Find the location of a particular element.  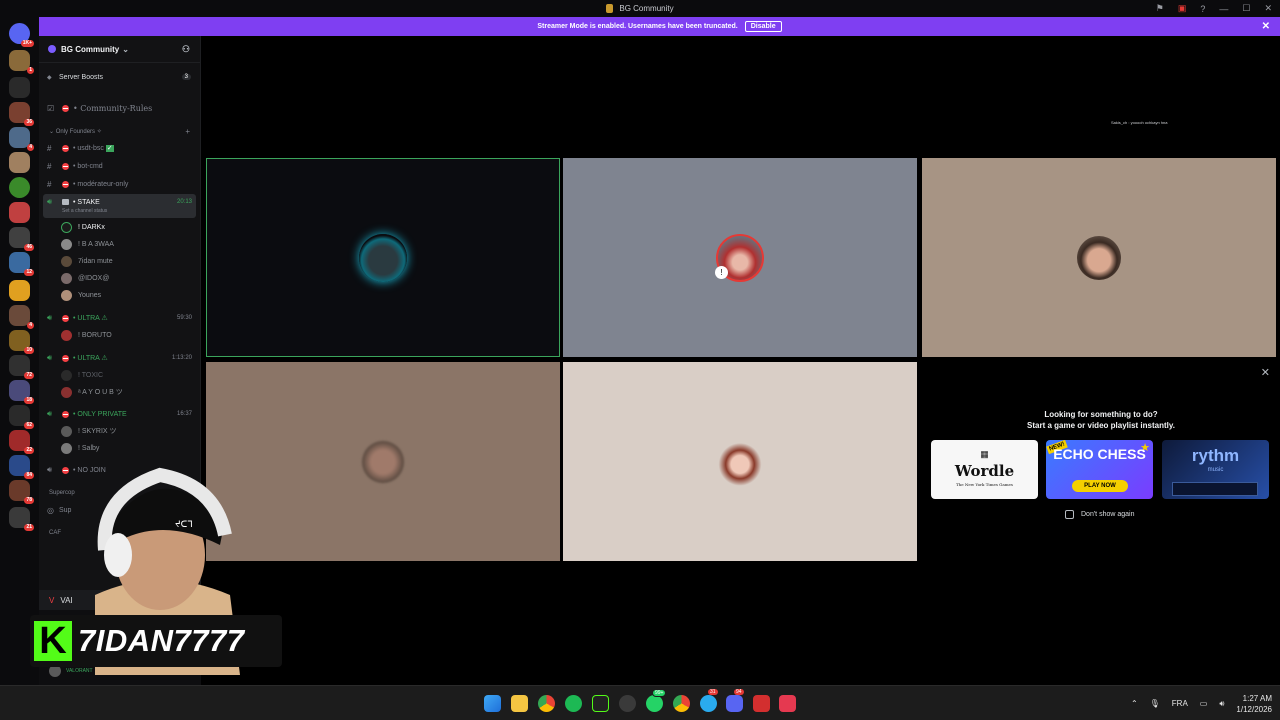

chevron-up-icon: ⌃ is located at coordinates (1134, 703).